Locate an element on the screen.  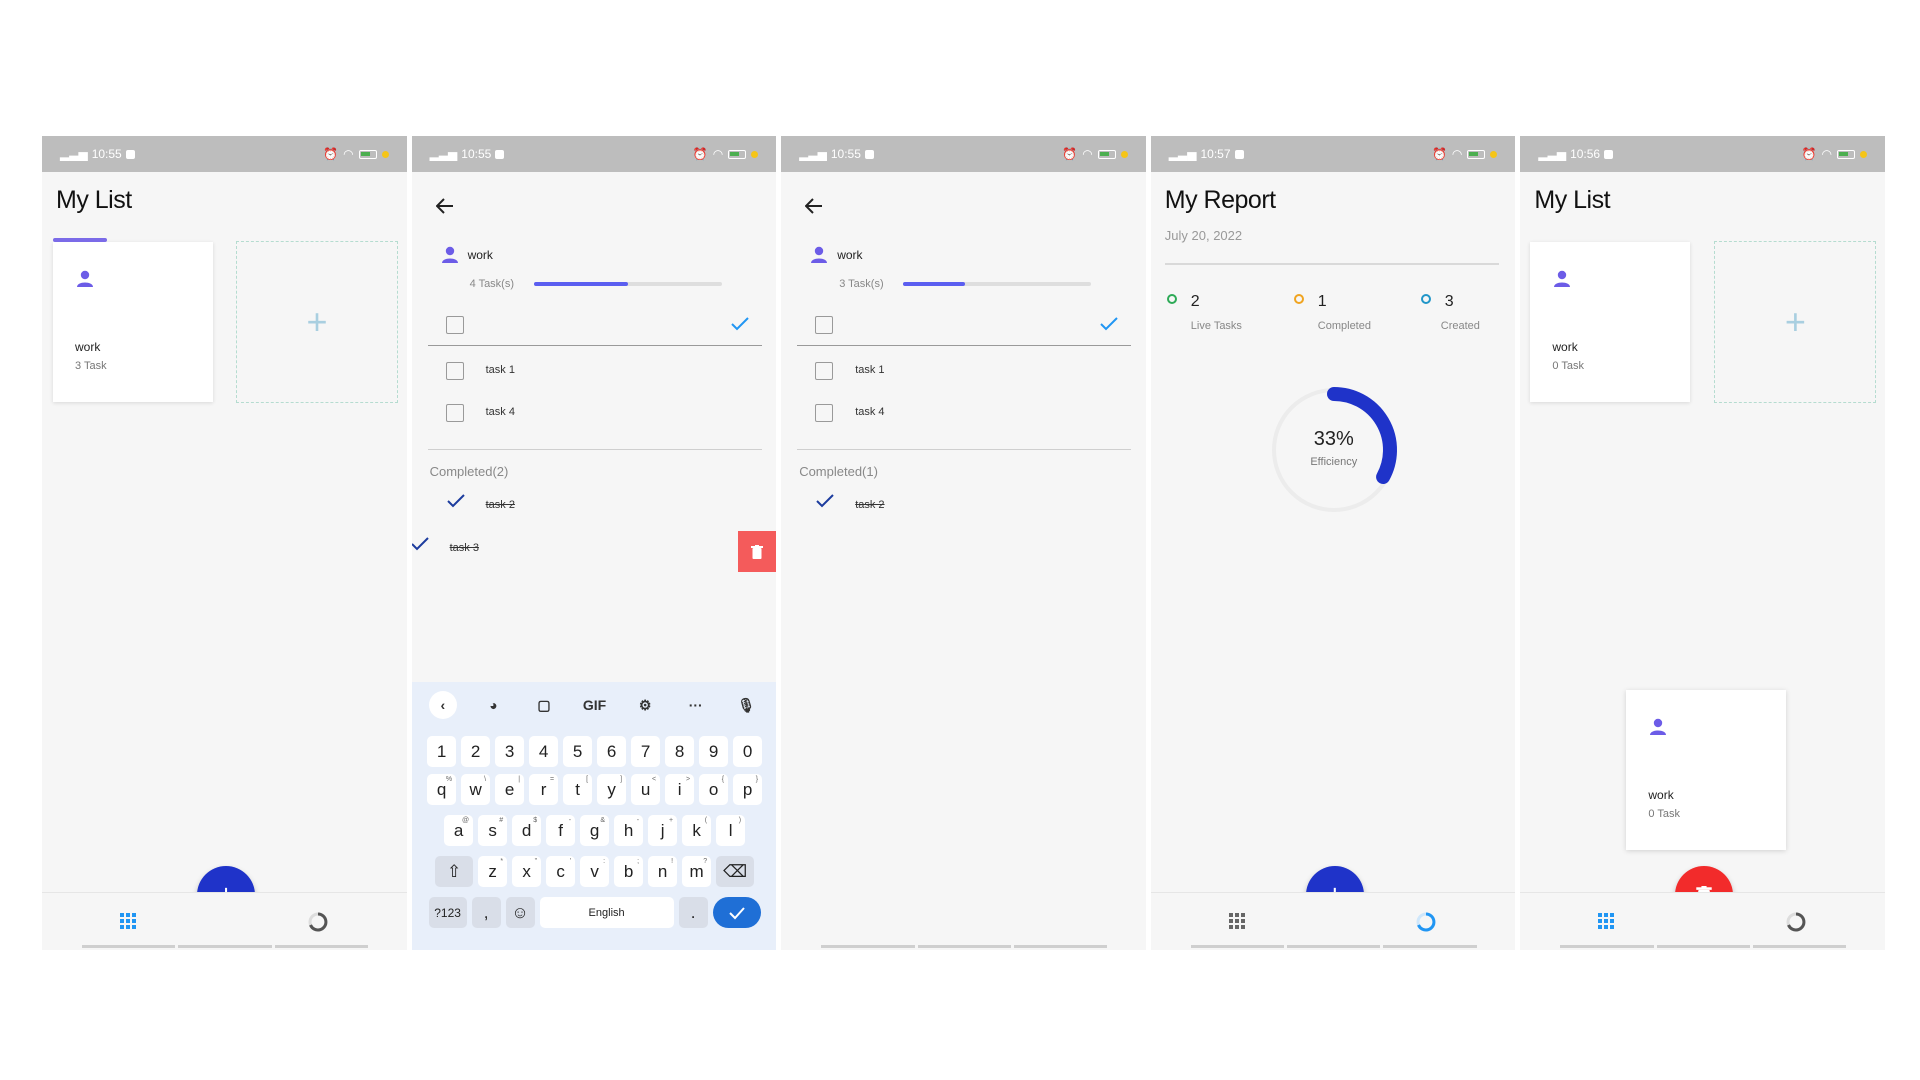
keyboard-toolbar: ‹ ◕ ▢ GIF ⚙ ··· 🎙 is located at coordinates (594, 705).